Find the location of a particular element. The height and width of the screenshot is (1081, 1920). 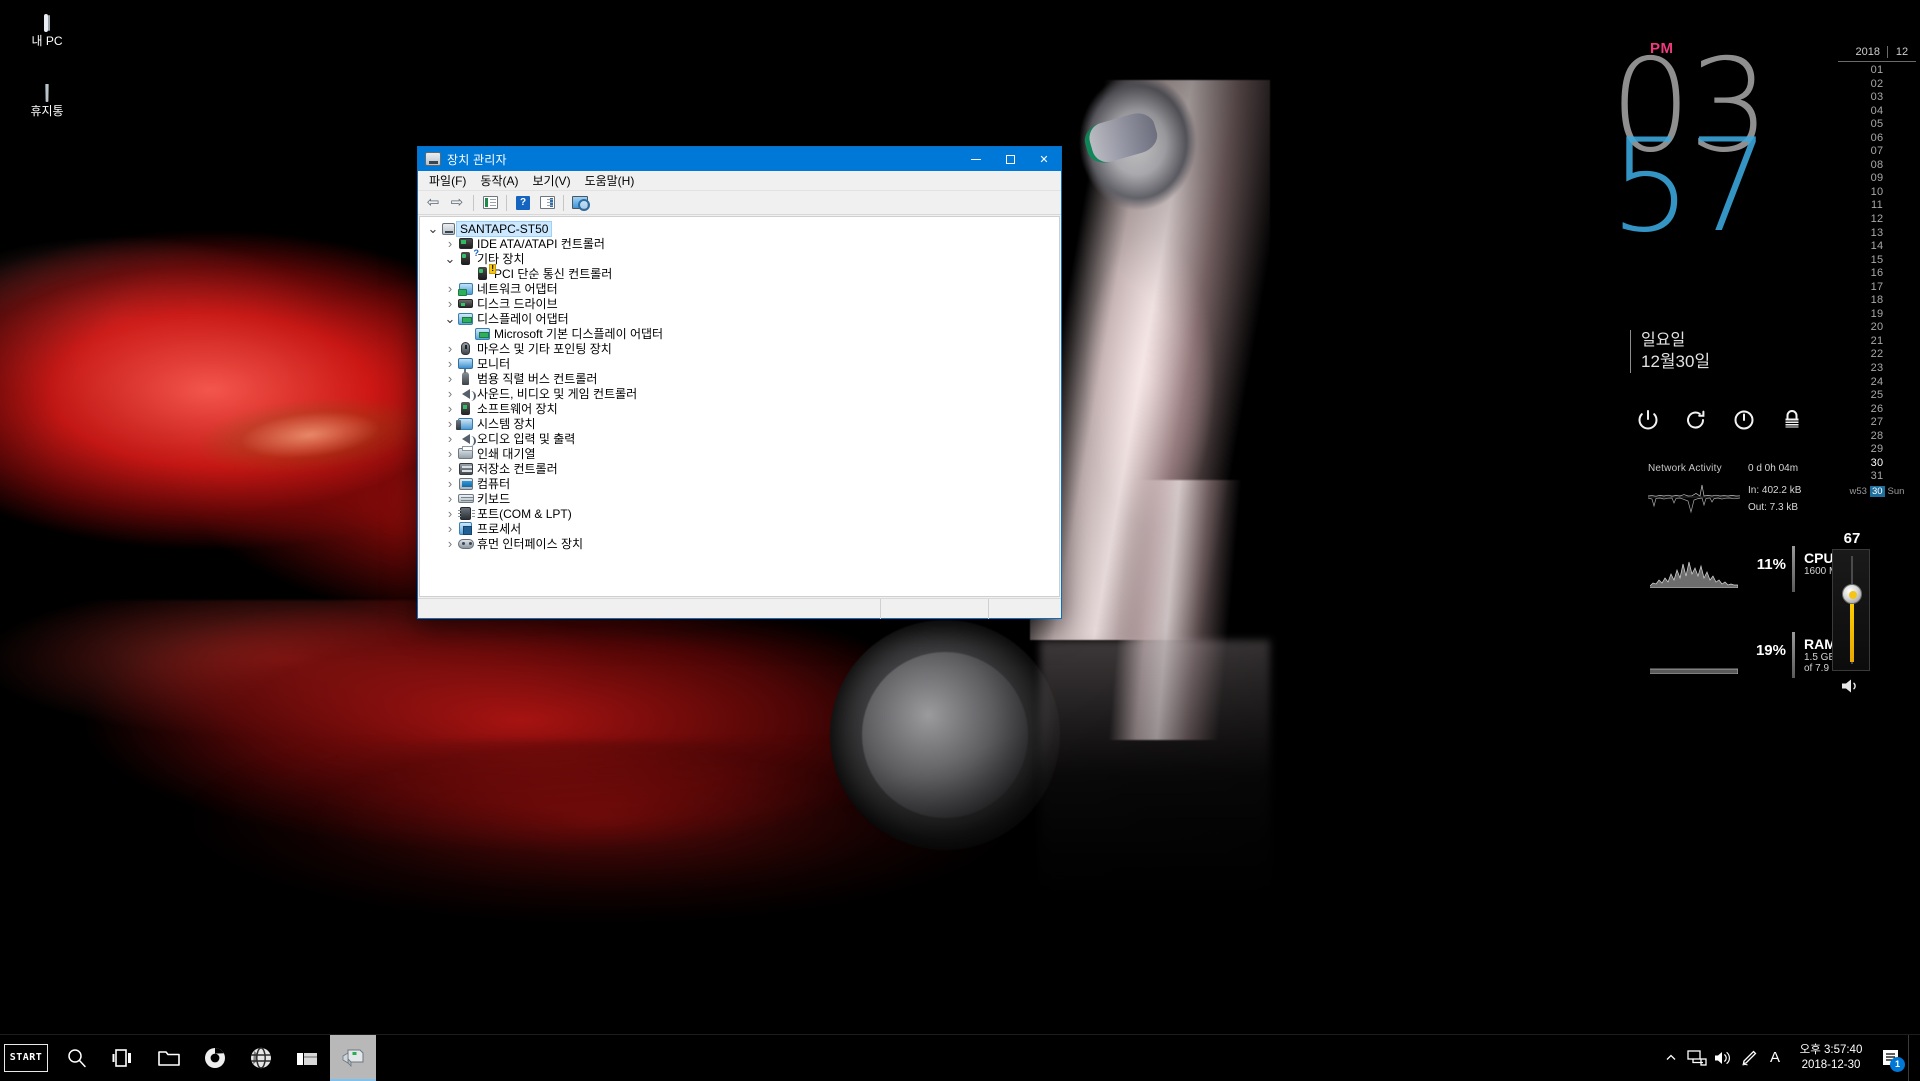

tray-notification-button: 1 is located at coordinates (1891, 1058).